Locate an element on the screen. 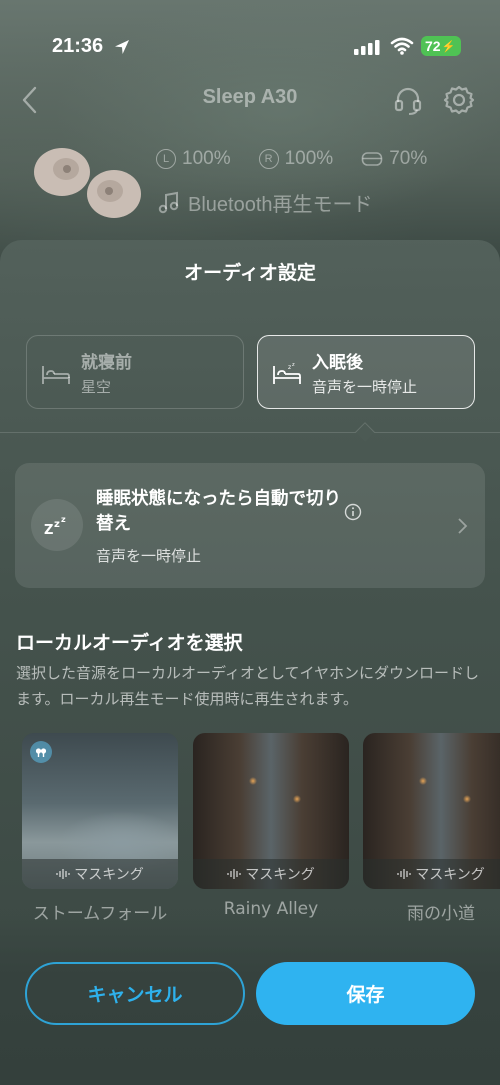  right-label-icon: R is located at coordinates (268, 159).